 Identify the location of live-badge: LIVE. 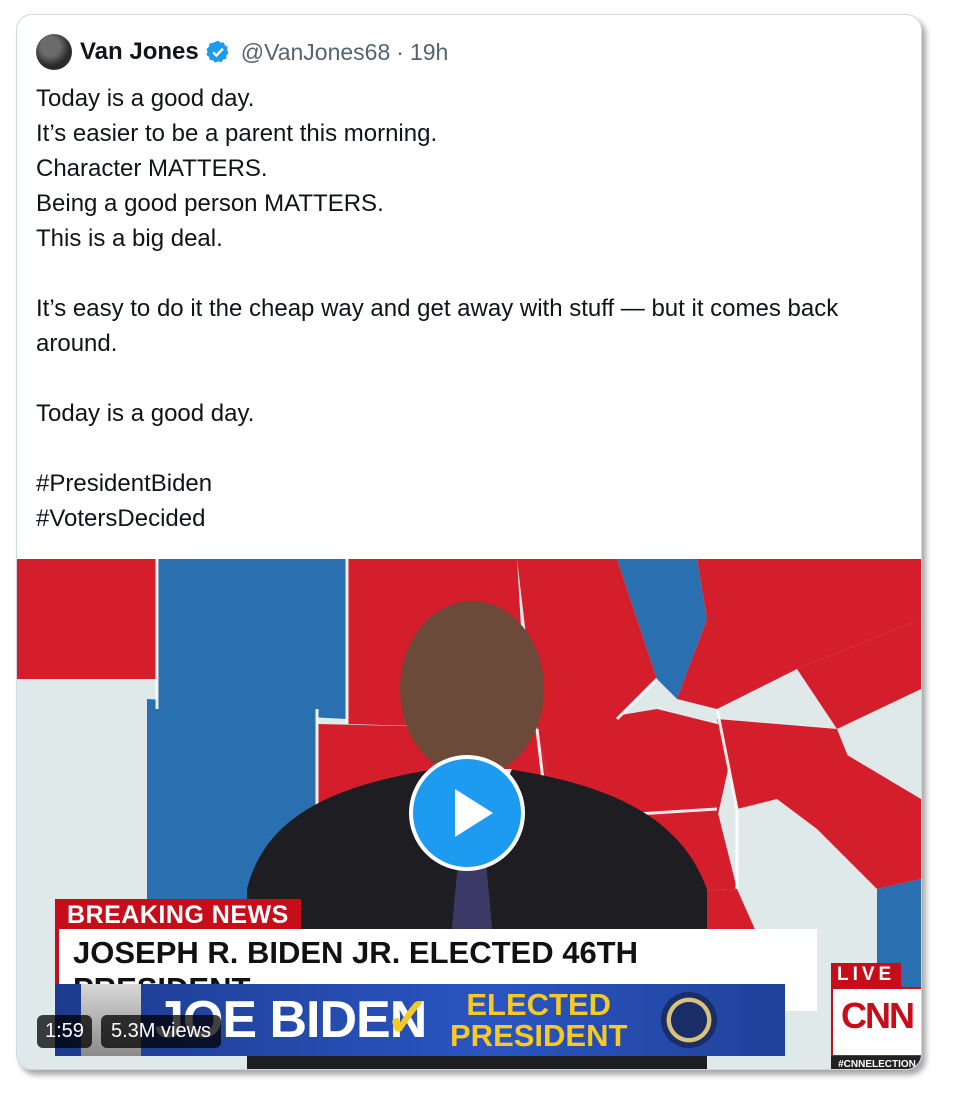
(866, 975).